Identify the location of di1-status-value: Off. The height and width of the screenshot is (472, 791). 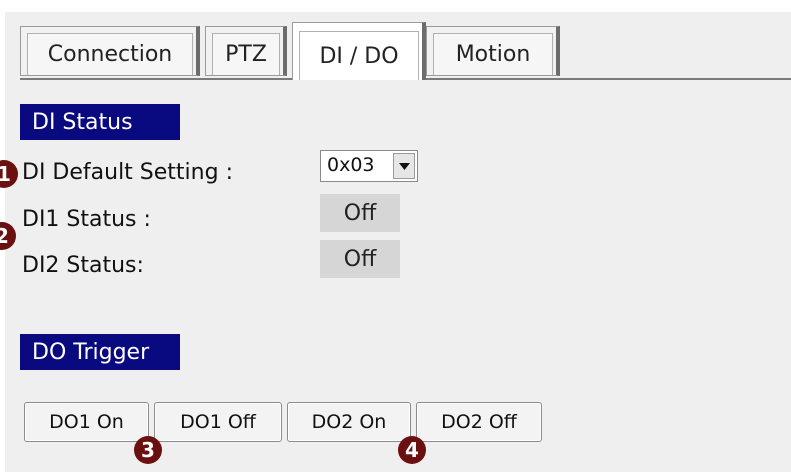
(360, 213).